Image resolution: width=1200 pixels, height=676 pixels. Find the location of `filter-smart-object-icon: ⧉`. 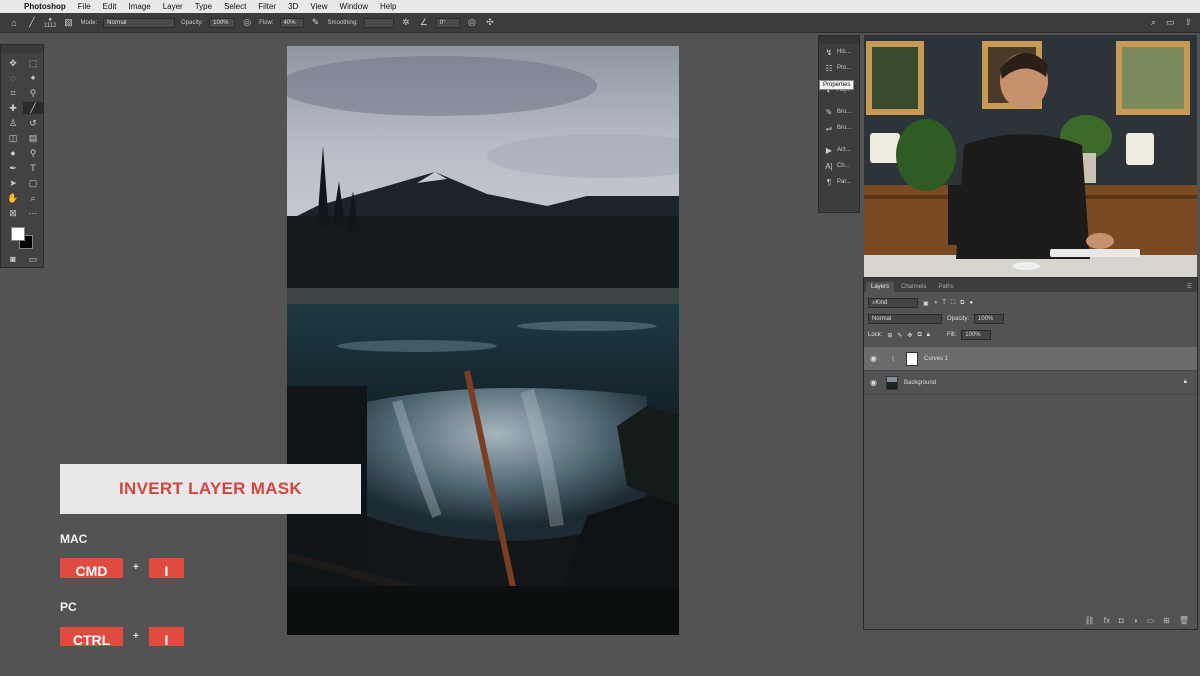

filter-smart-object-icon: ⧉ is located at coordinates (962, 303).